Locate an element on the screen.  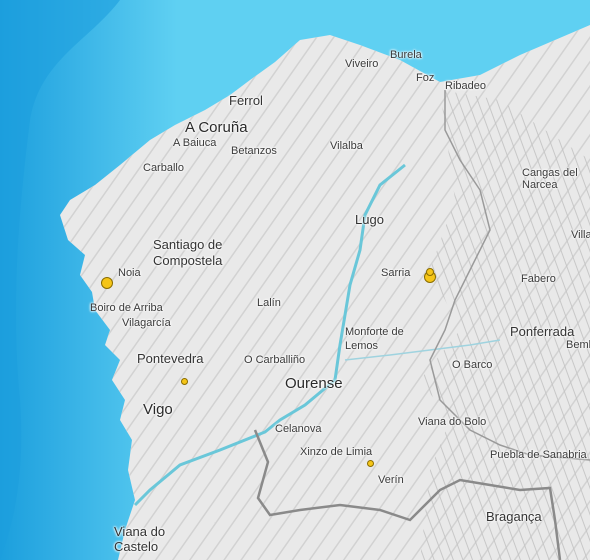
earthquake-marker-pontevedra is located at coordinates (184, 381).